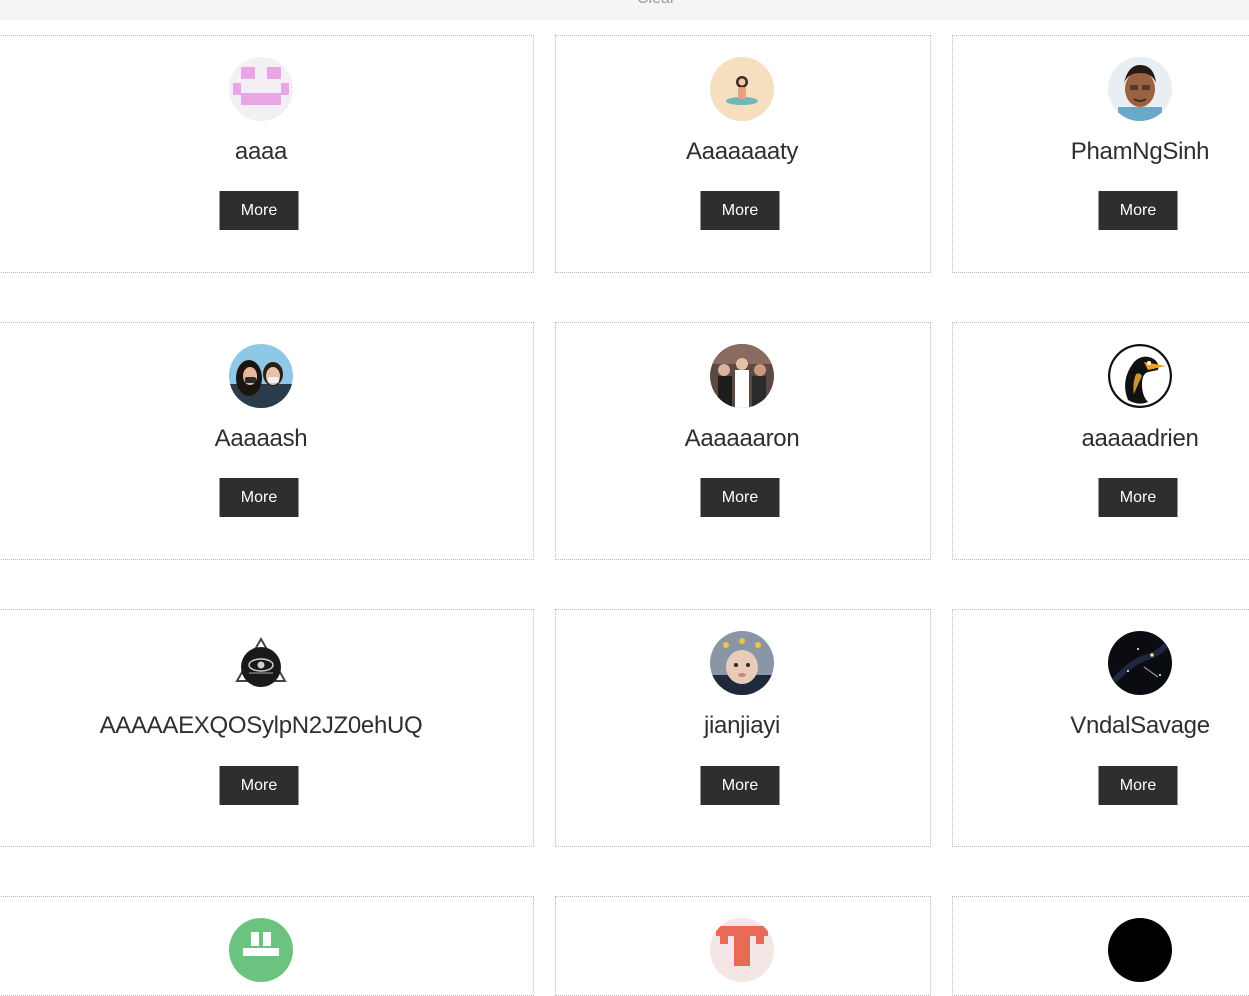 The image size is (1249, 996). Describe the element at coordinates (742, 438) in the screenshot. I see `username: Aaaaaaron` at that location.